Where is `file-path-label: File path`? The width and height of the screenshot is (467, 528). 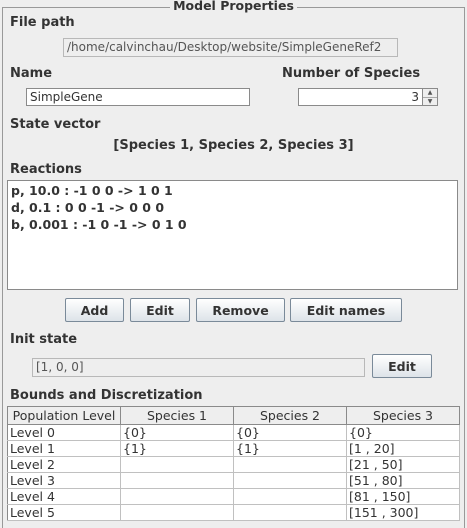 file-path-label: File path is located at coordinates (42, 22).